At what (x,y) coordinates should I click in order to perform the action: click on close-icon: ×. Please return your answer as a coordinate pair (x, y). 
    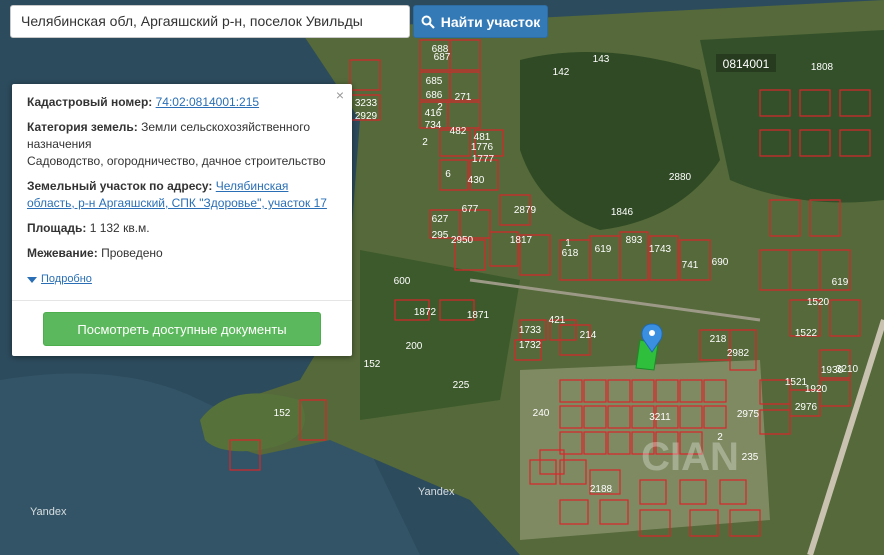
    Looking at the image, I should click on (340, 95).